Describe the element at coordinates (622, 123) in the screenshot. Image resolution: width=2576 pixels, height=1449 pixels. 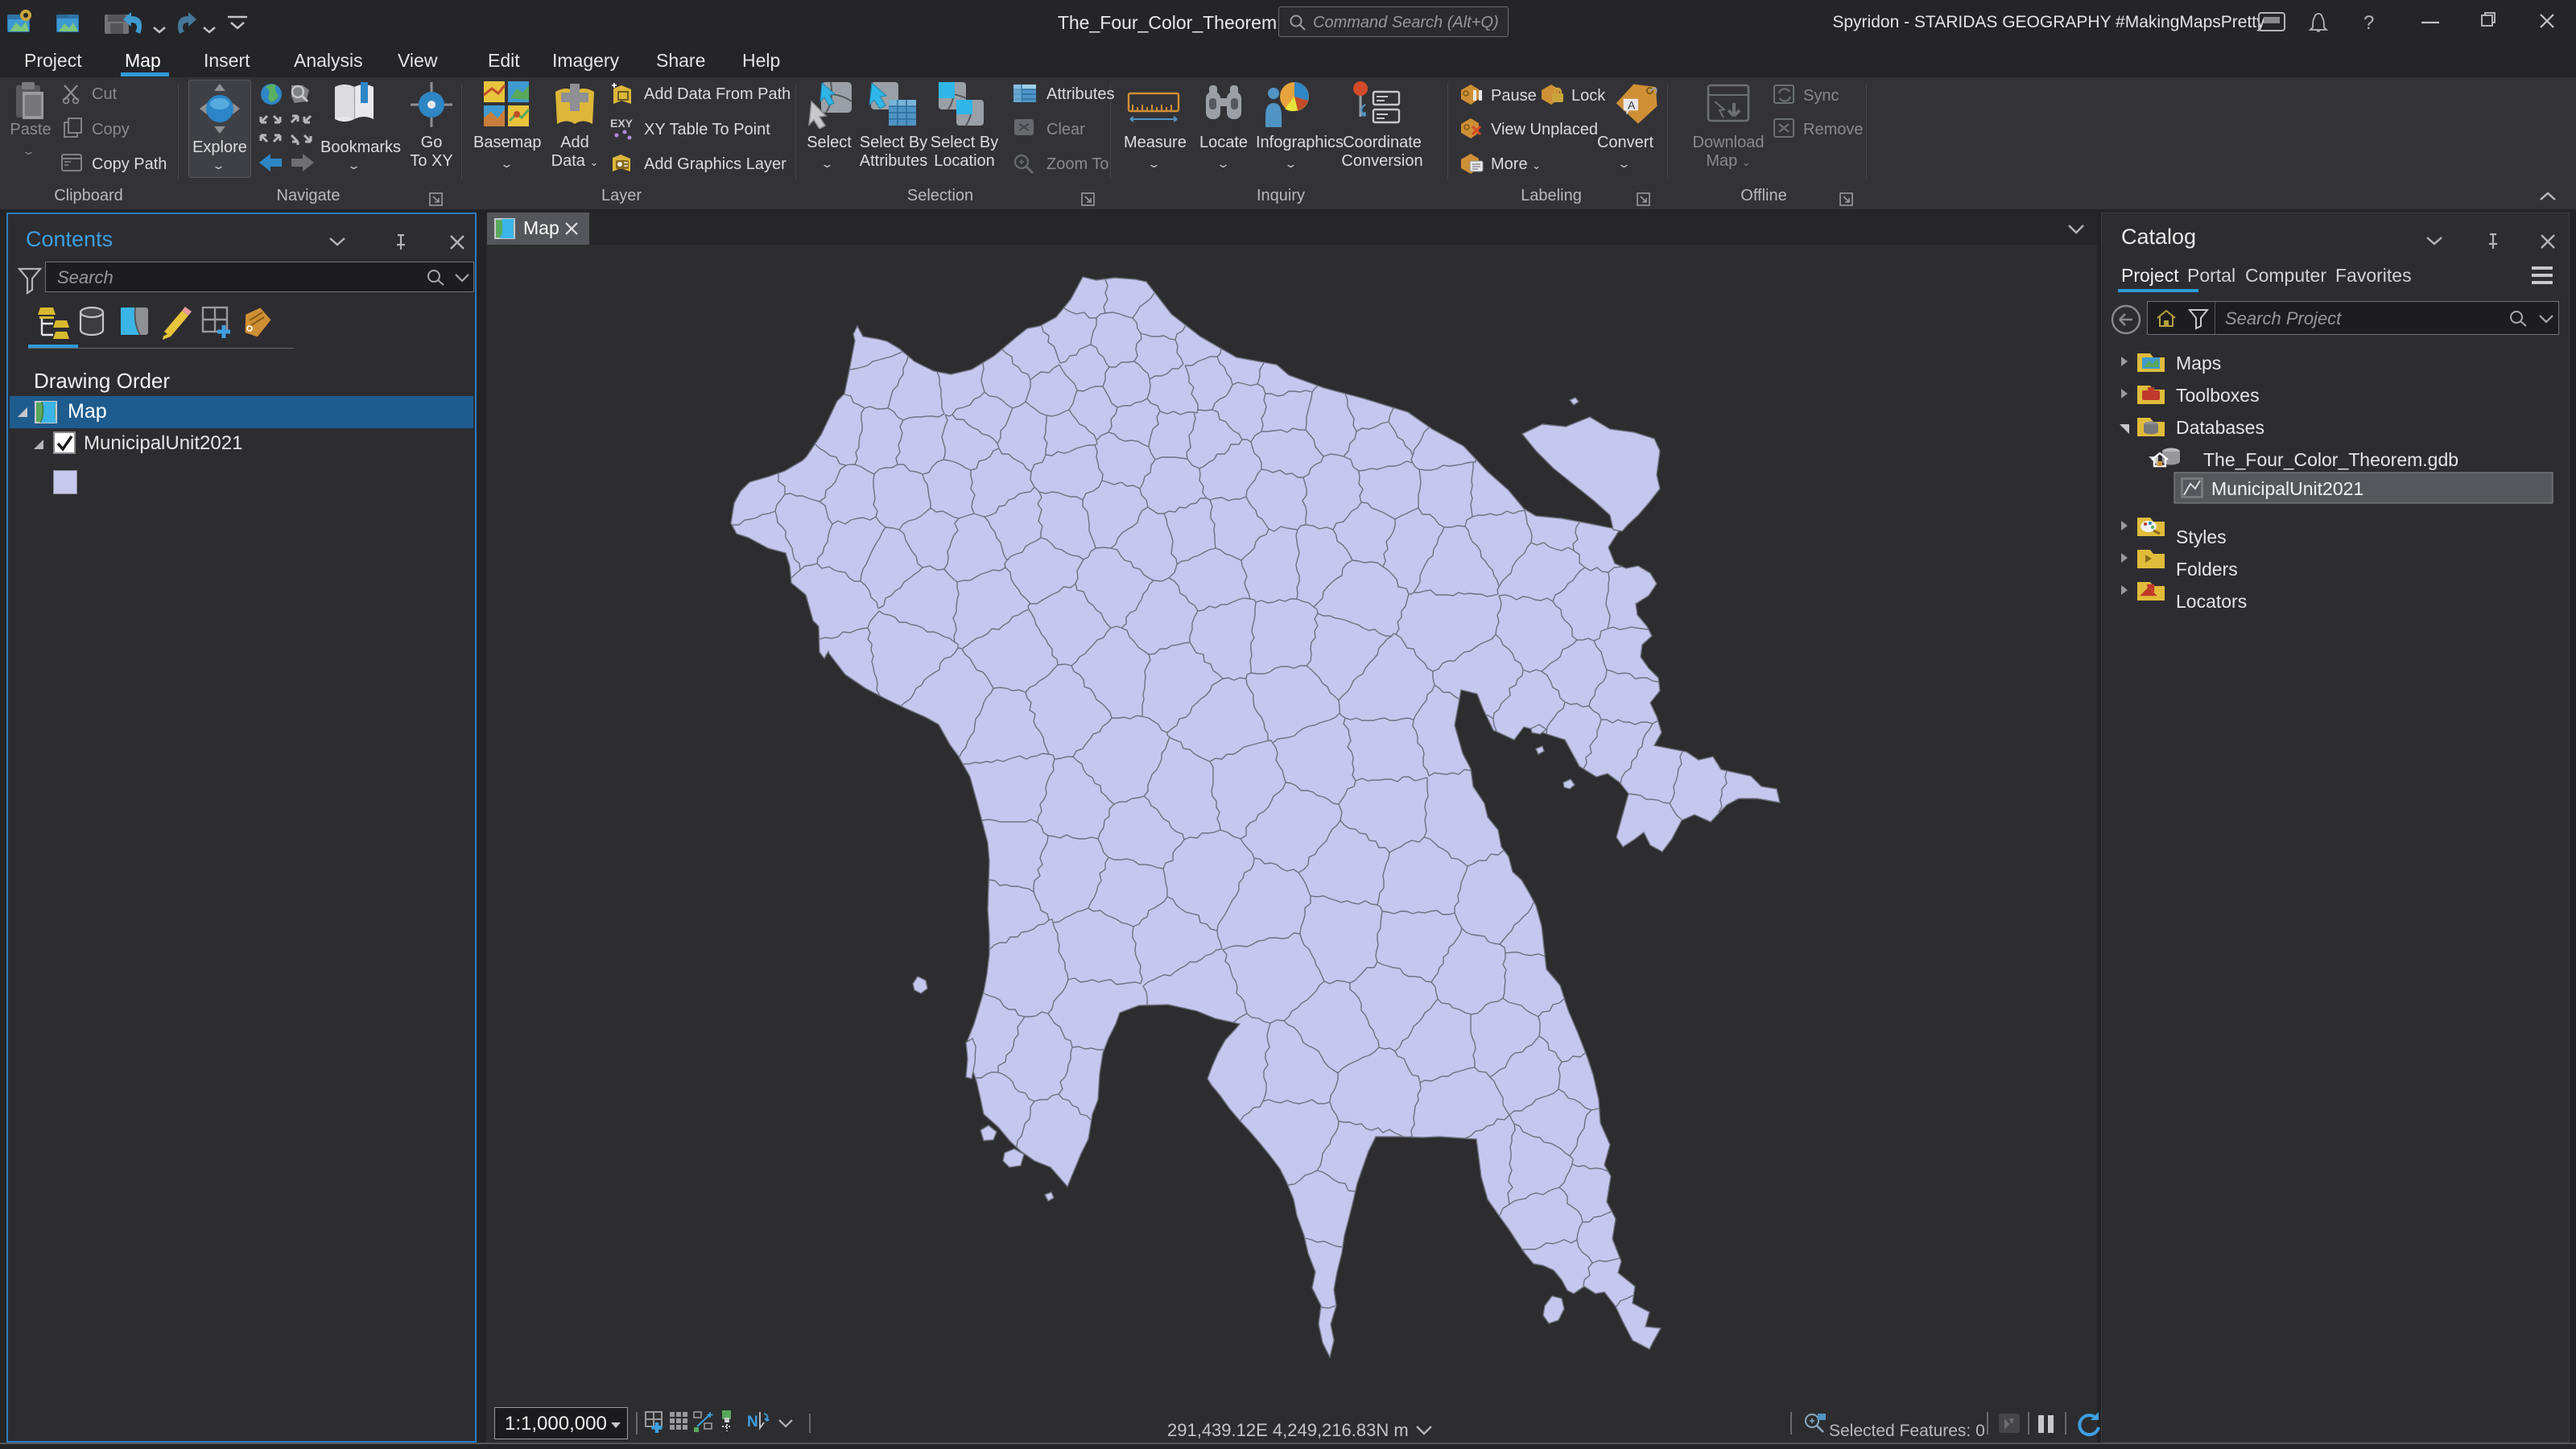
I see `svg-text: EXY` at that location.